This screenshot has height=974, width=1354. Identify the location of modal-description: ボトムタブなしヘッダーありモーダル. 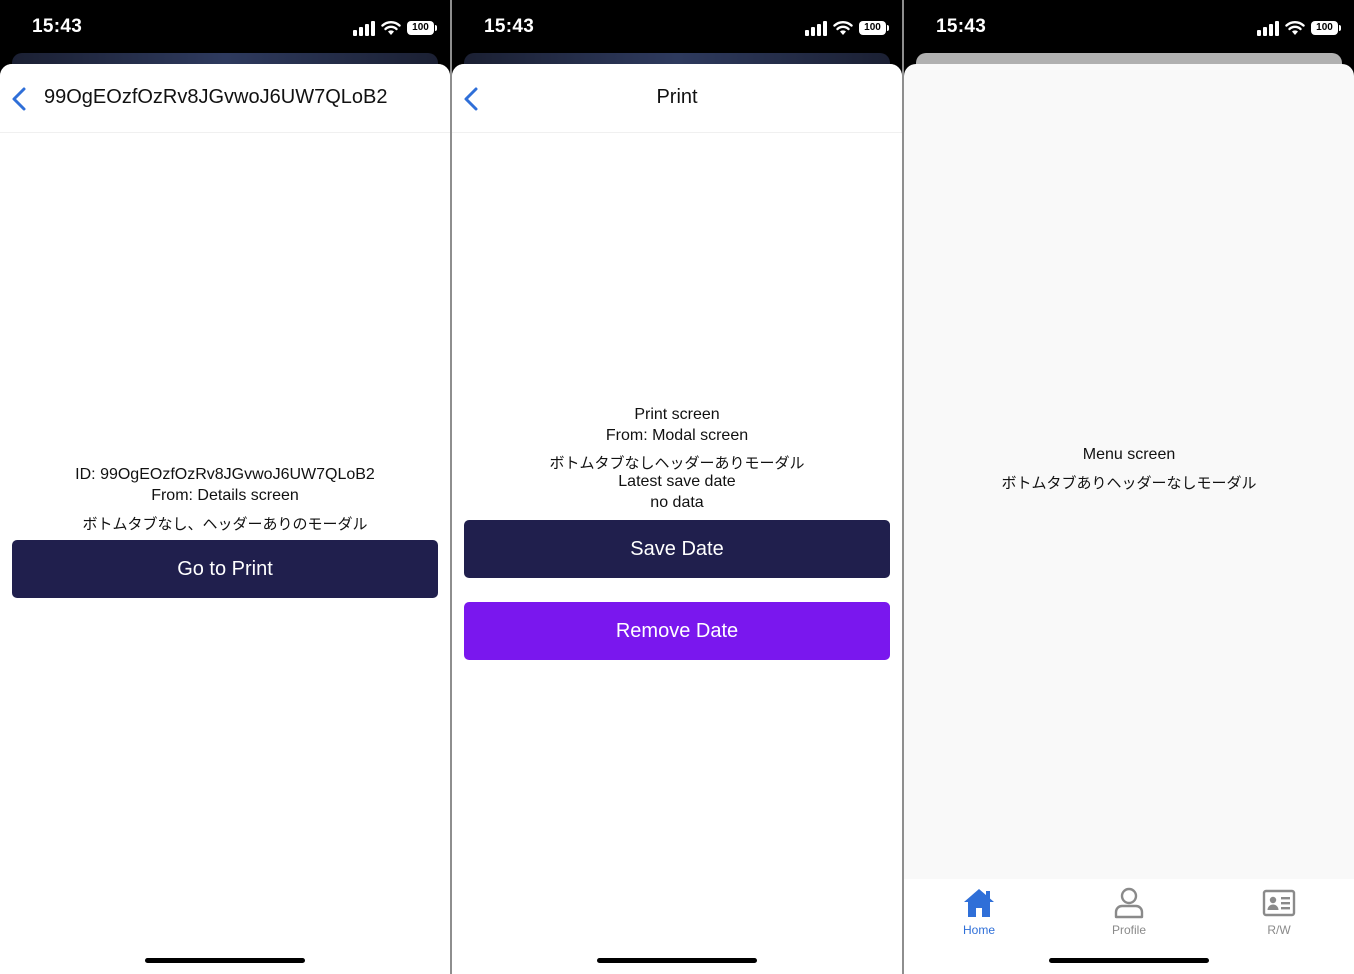
(677, 463).